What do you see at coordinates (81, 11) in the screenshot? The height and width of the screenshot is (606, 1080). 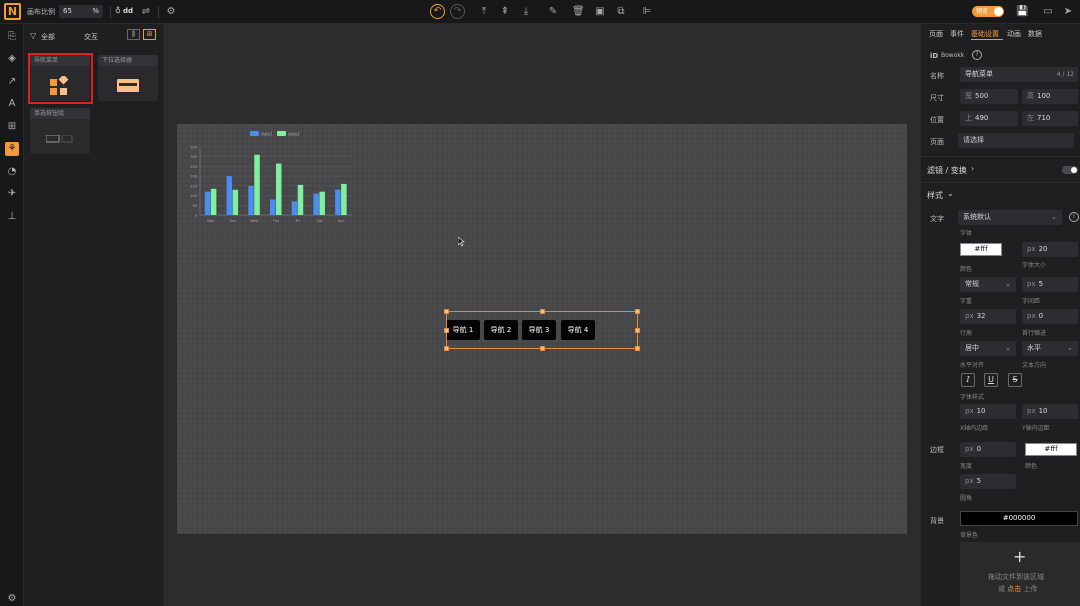 I see `zoom-input: 65 %` at bounding box center [81, 11].